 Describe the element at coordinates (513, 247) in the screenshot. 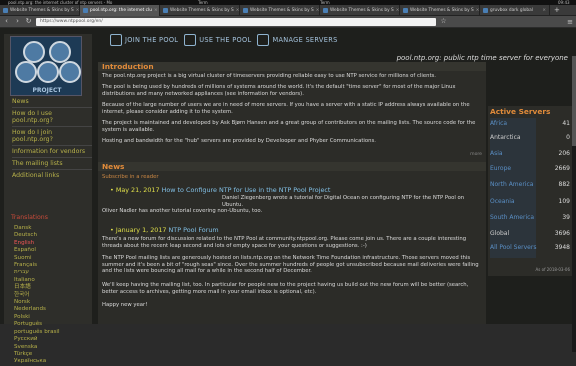

I see `region-link: All Pool Servers` at that location.